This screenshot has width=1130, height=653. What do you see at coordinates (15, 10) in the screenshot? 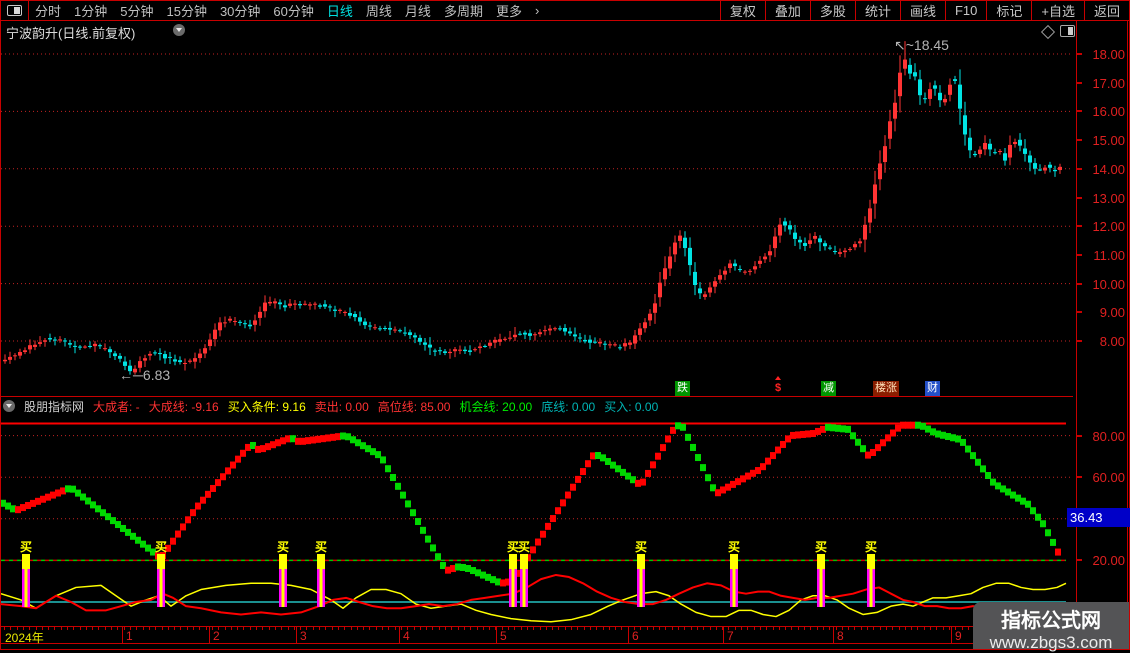
I see `layout-button` at bounding box center [15, 10].